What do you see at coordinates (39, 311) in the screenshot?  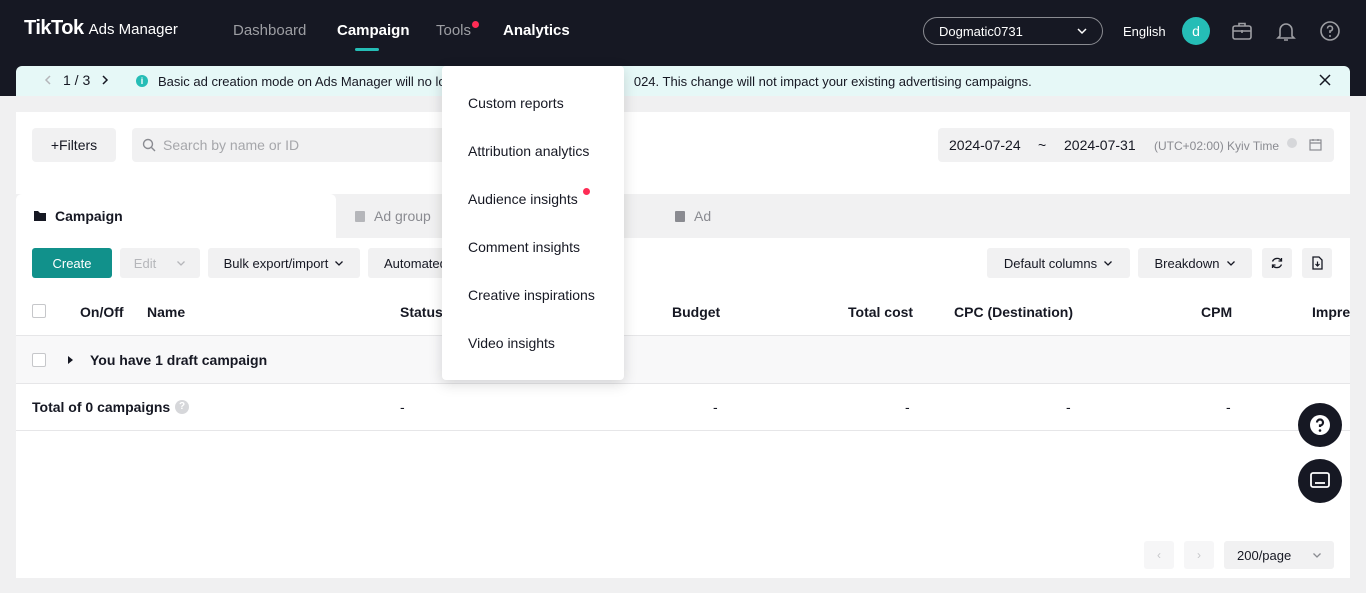 I see `select-all-checkbox` at bounding box center [39, 311].